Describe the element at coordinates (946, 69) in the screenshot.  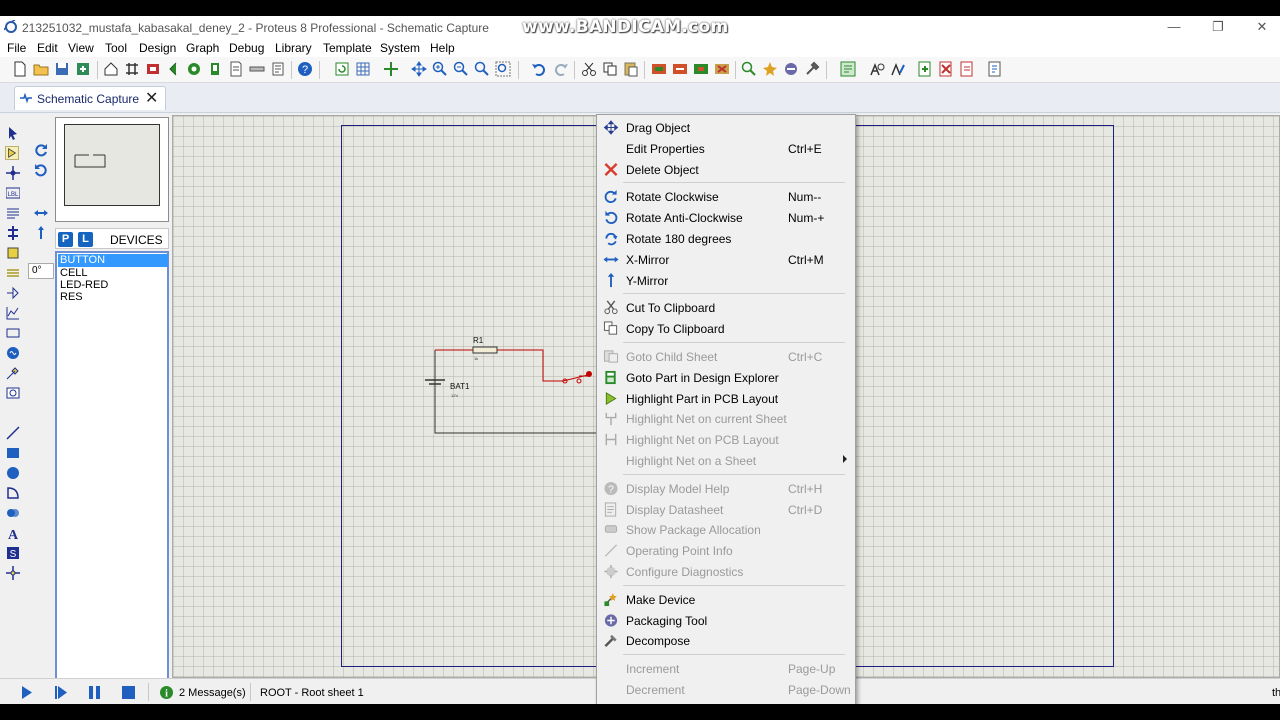
I see `remove-sheet-icon` at that location.